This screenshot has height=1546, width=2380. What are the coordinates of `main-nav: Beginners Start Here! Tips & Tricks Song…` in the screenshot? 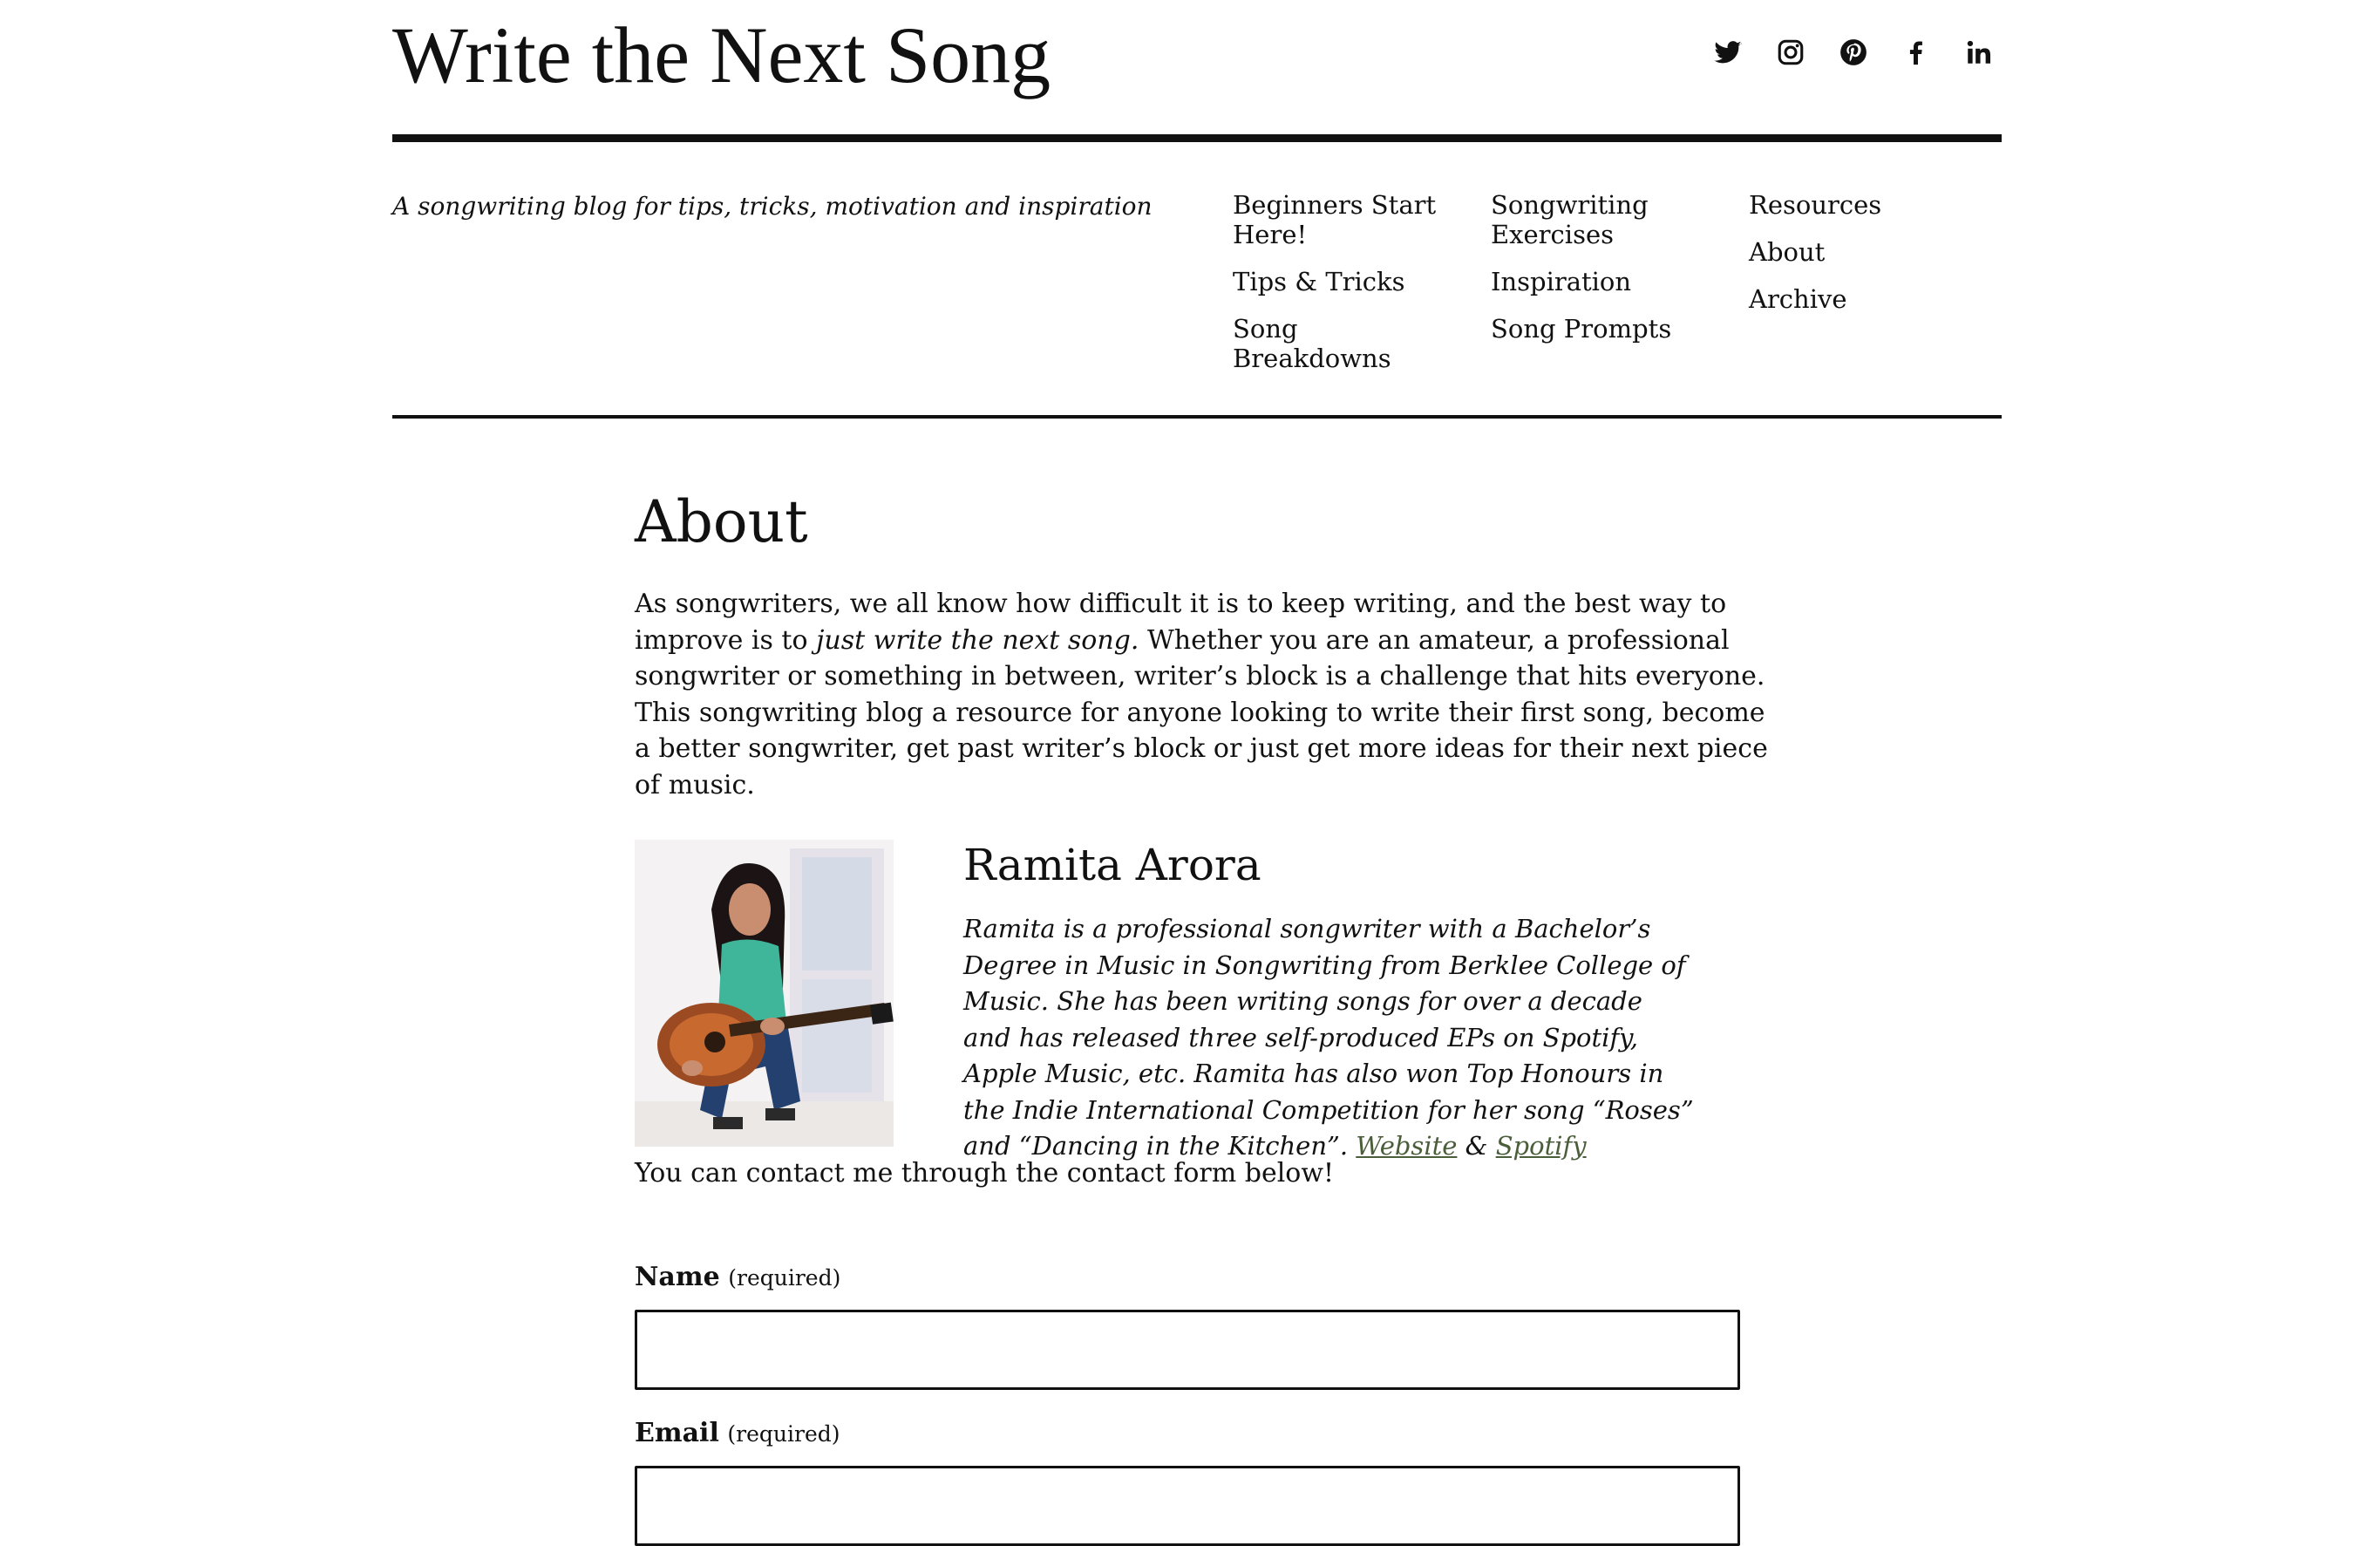 It's located at (1594, 281).